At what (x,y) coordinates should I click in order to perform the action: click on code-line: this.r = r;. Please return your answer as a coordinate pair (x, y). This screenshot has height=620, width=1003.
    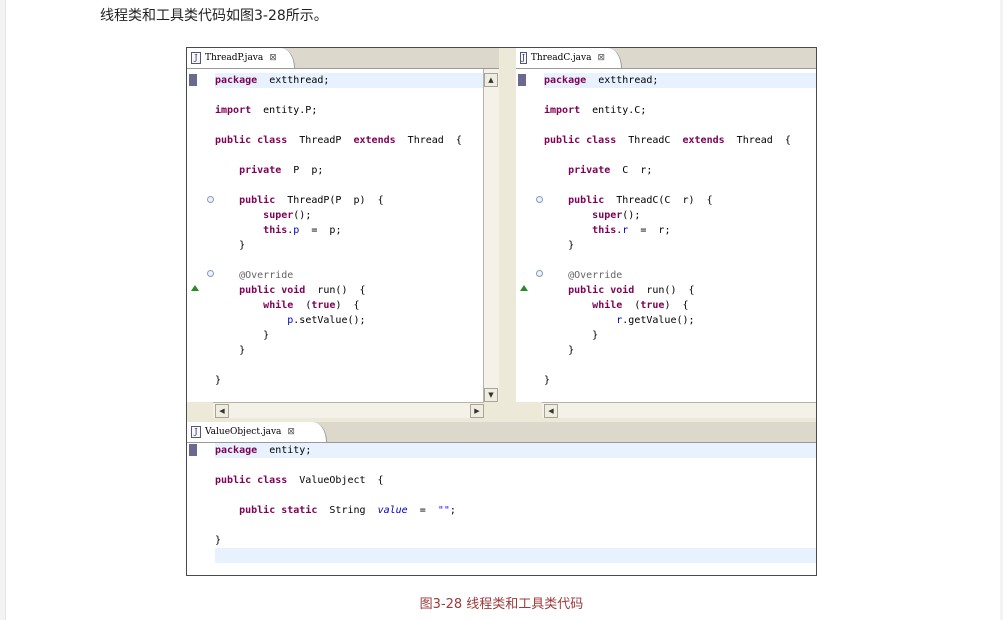
    Looking at the image, I should click on (680, 230).